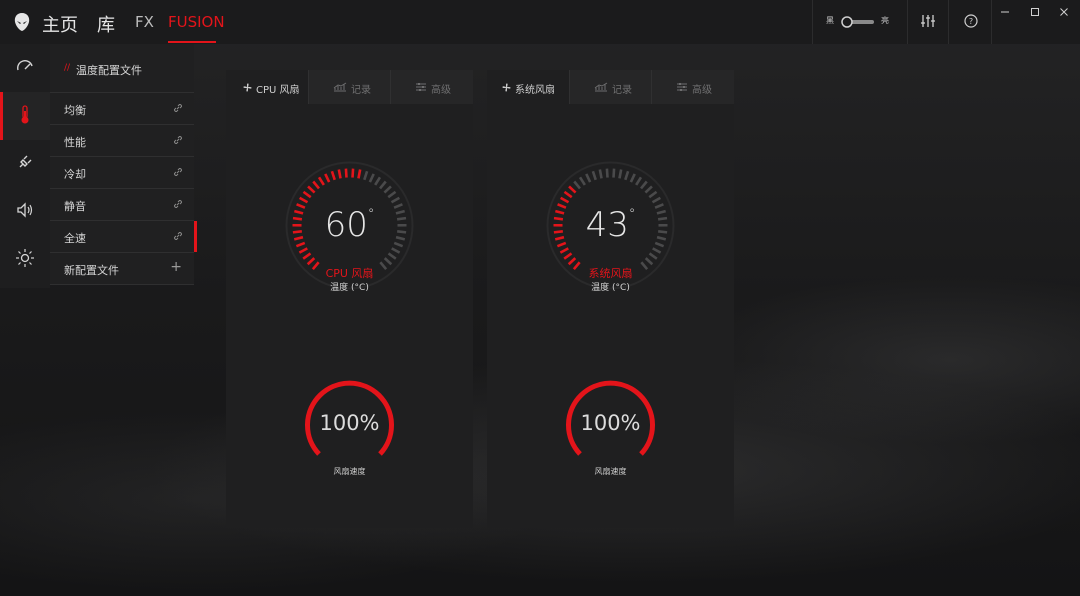 The width and height of the screenshot is (1080, 596). I want to click on tab-label: 高级, so click(441, 90).